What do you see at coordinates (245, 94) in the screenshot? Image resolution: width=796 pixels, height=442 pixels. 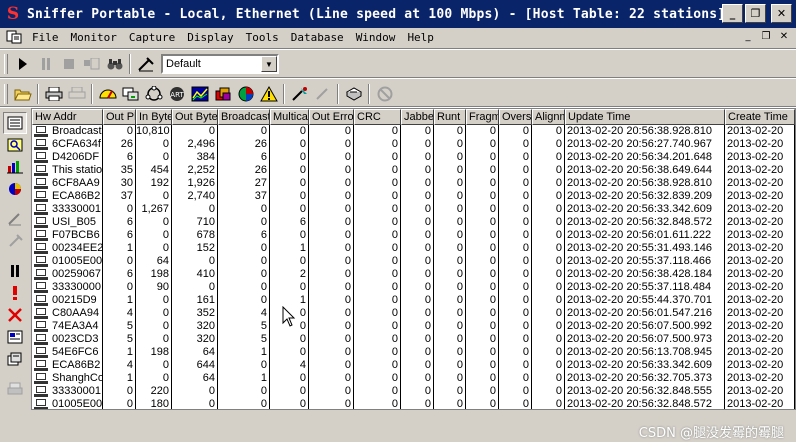 I see `global-statistics-icon` at bounding box center [245, 94].